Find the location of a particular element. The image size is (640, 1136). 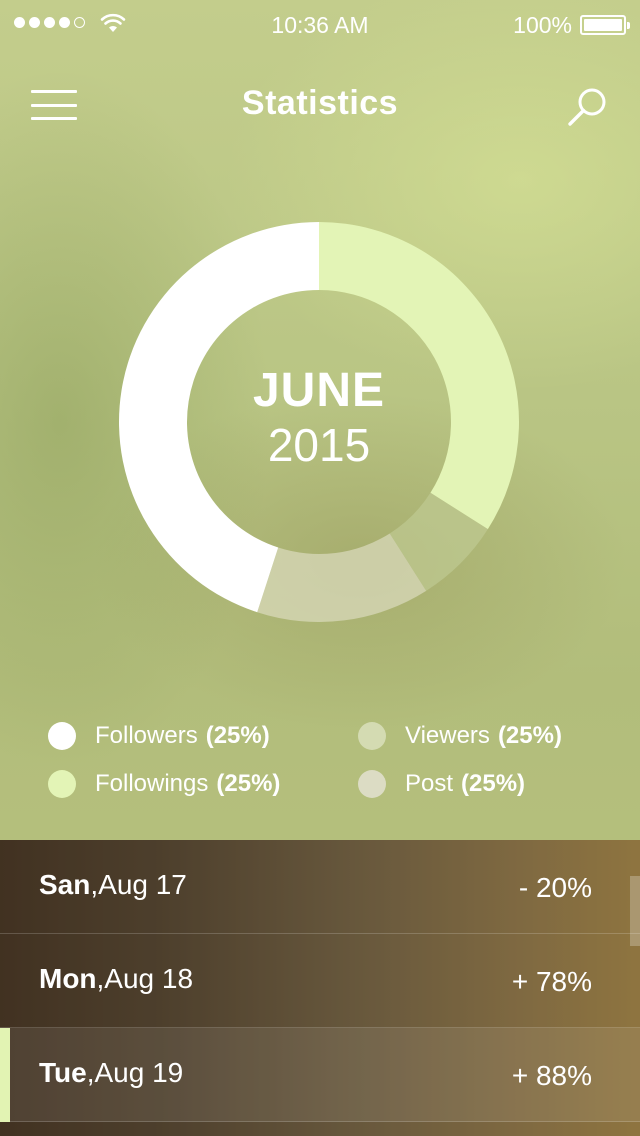

page-title: Statistics is located at coordinates (320, 103).